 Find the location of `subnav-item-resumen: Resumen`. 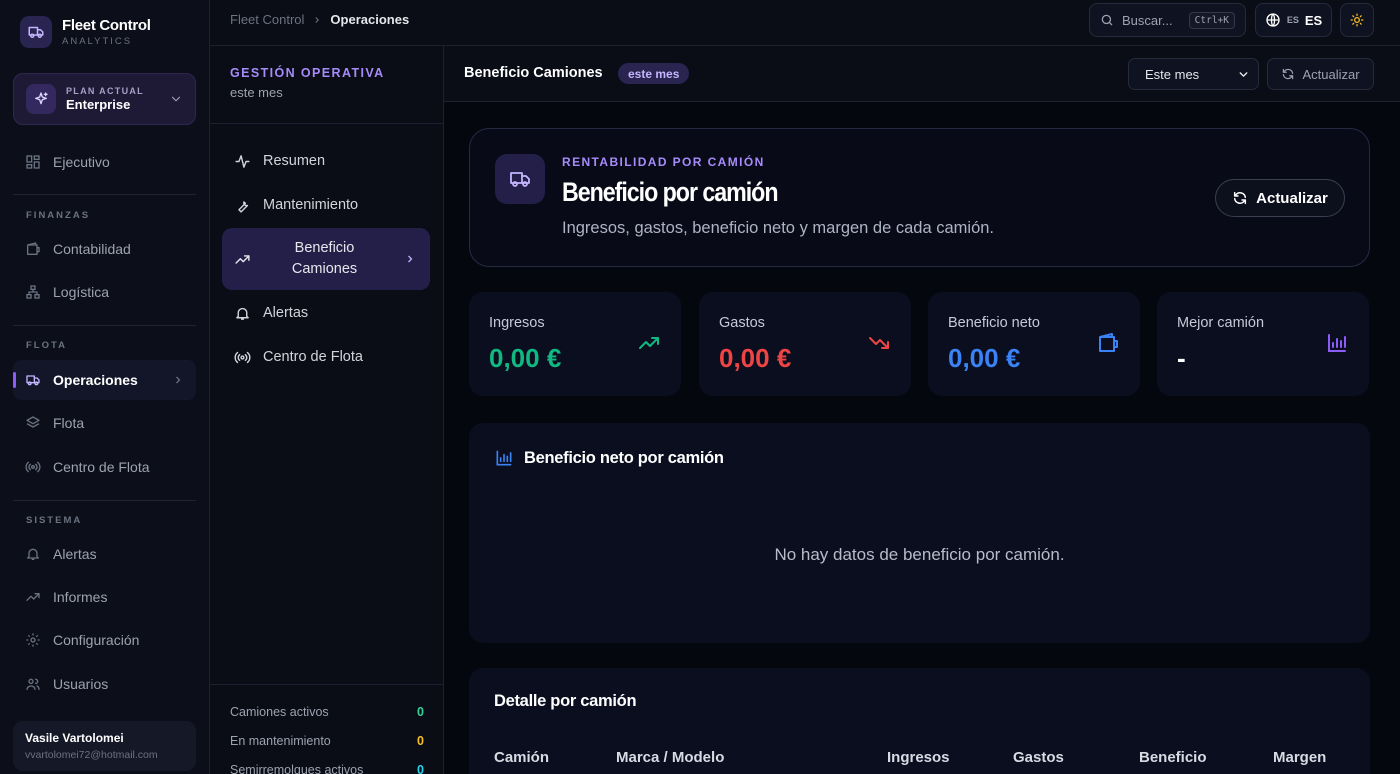

subnav-item-resumen: Resumen is located at coordinates (326, 161).